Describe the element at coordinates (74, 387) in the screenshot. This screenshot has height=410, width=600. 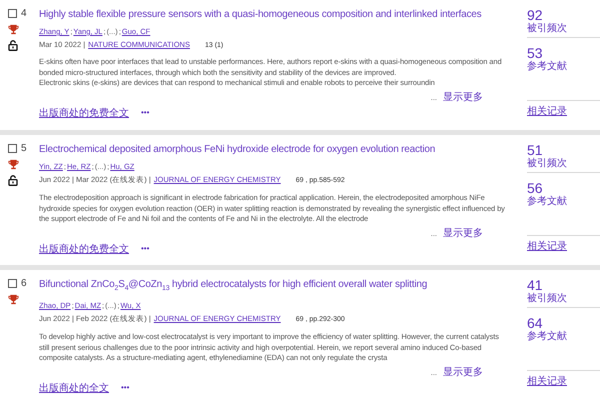
I see `full-text-link: 出版商处的全文` at that location.